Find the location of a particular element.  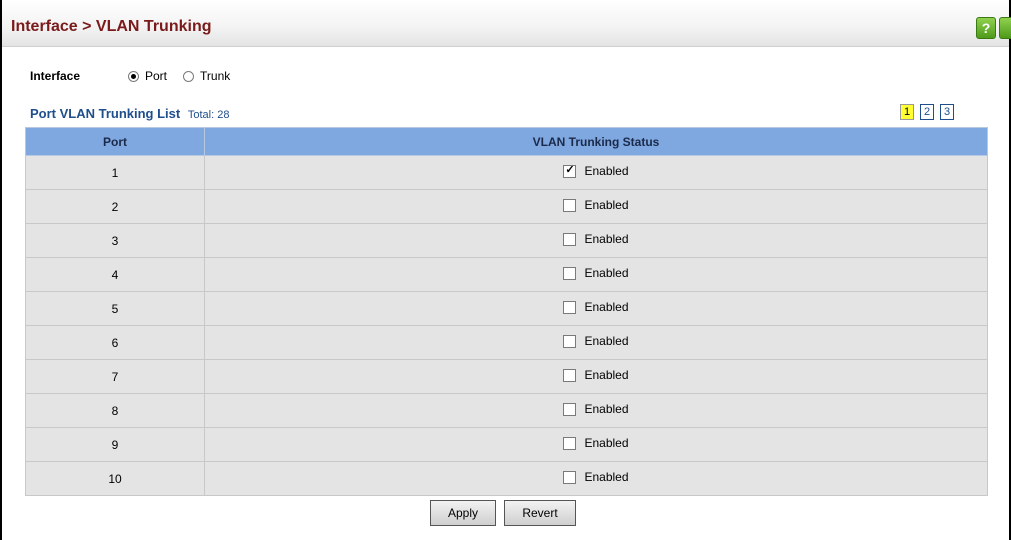

table-row: 8 Enabled is located at coordinates (506, 410).